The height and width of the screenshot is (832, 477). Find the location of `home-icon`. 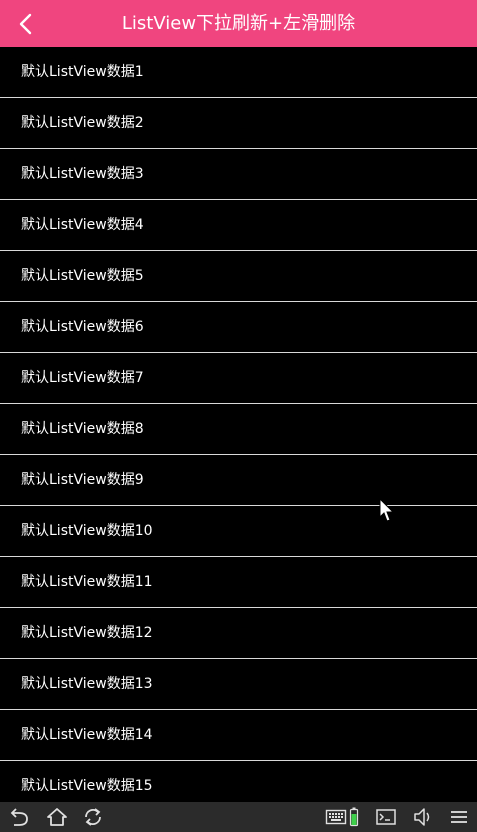

home-icon is located at coordinates (57, 817).